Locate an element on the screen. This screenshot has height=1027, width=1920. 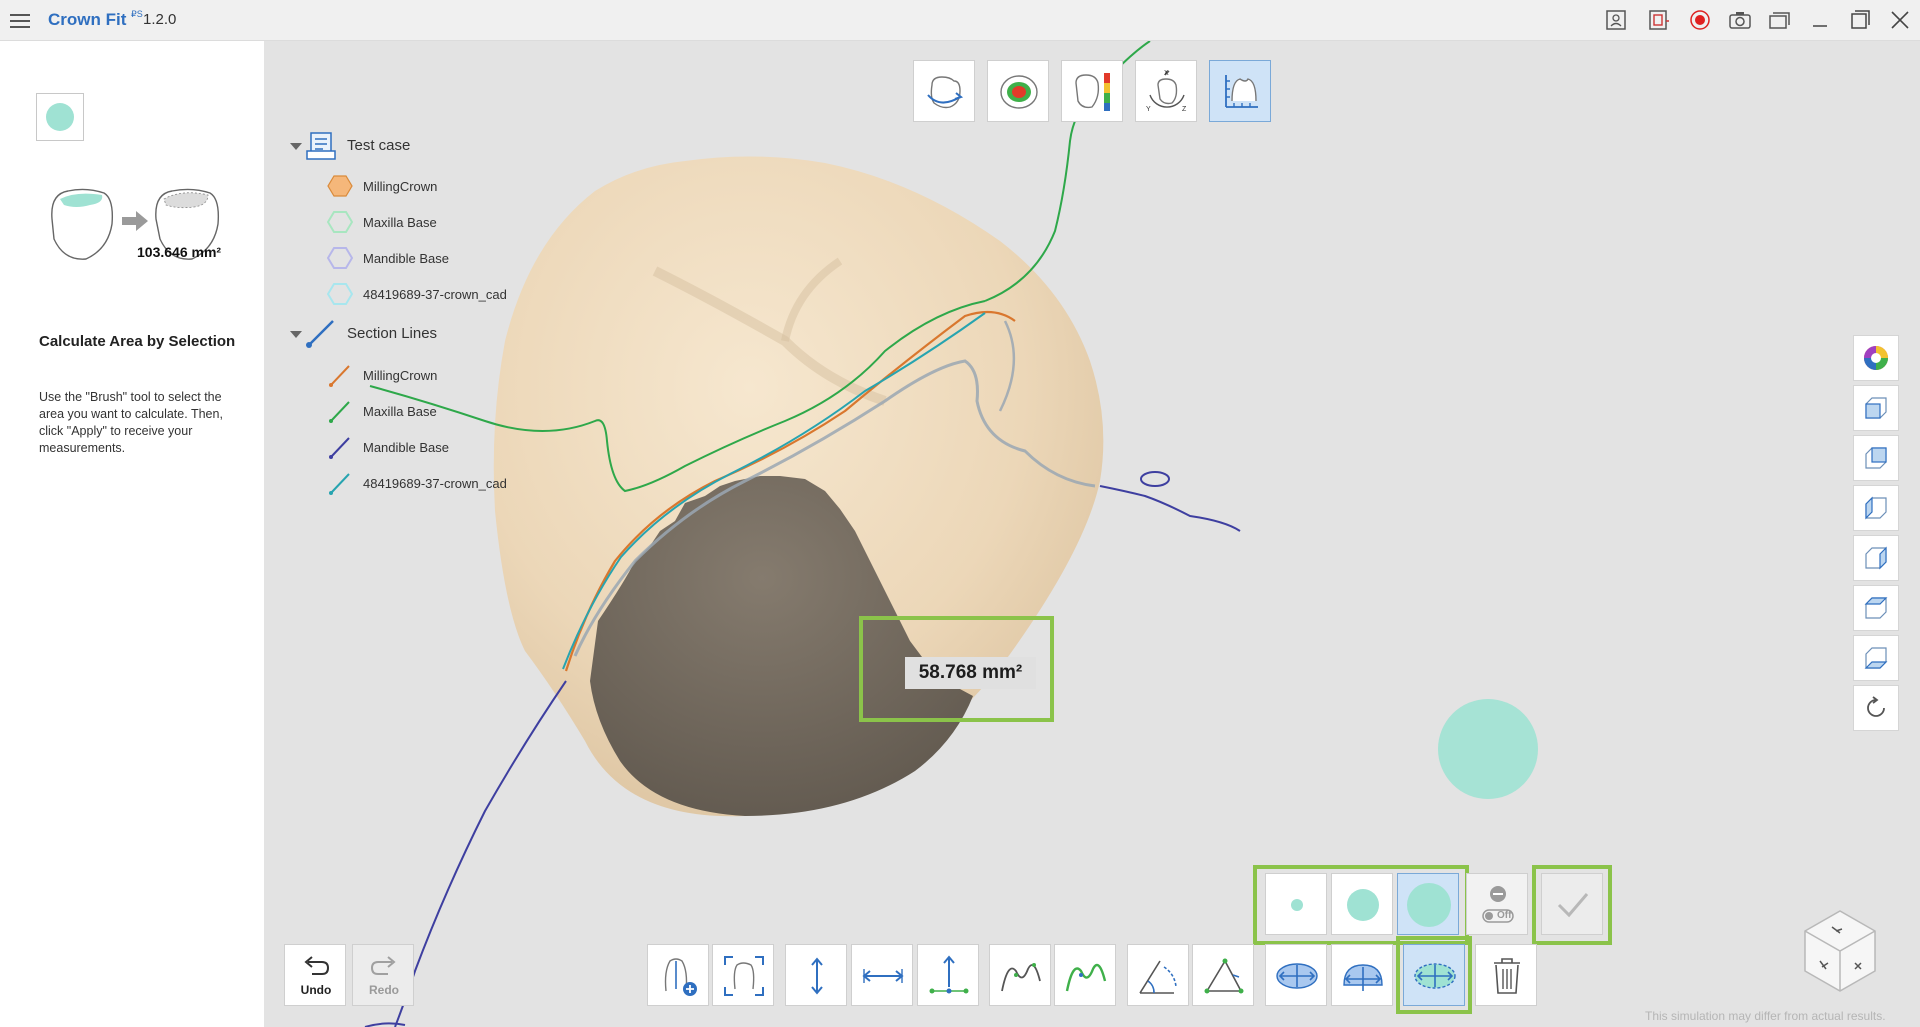
tree-item-mandible-base: Mandible Base is located at coordinates (388, 258).